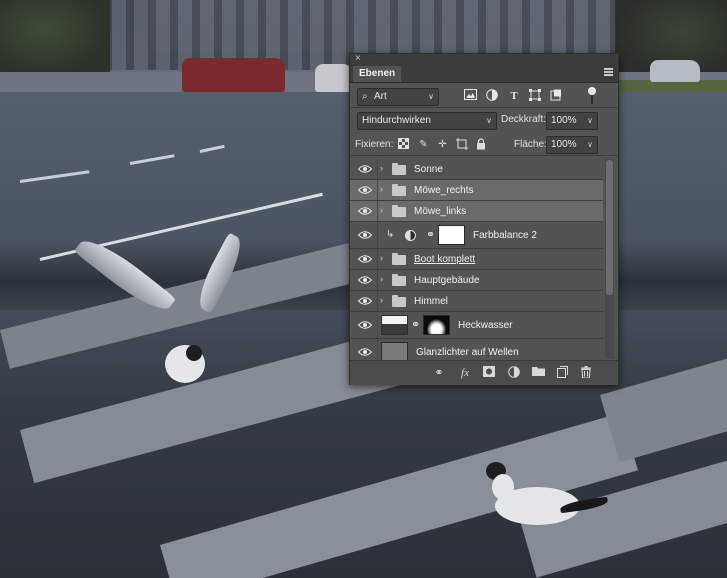 The height and width of the screenshot is (578, 727). I want to click on panel-titlebar: ×, so click(484, 59).